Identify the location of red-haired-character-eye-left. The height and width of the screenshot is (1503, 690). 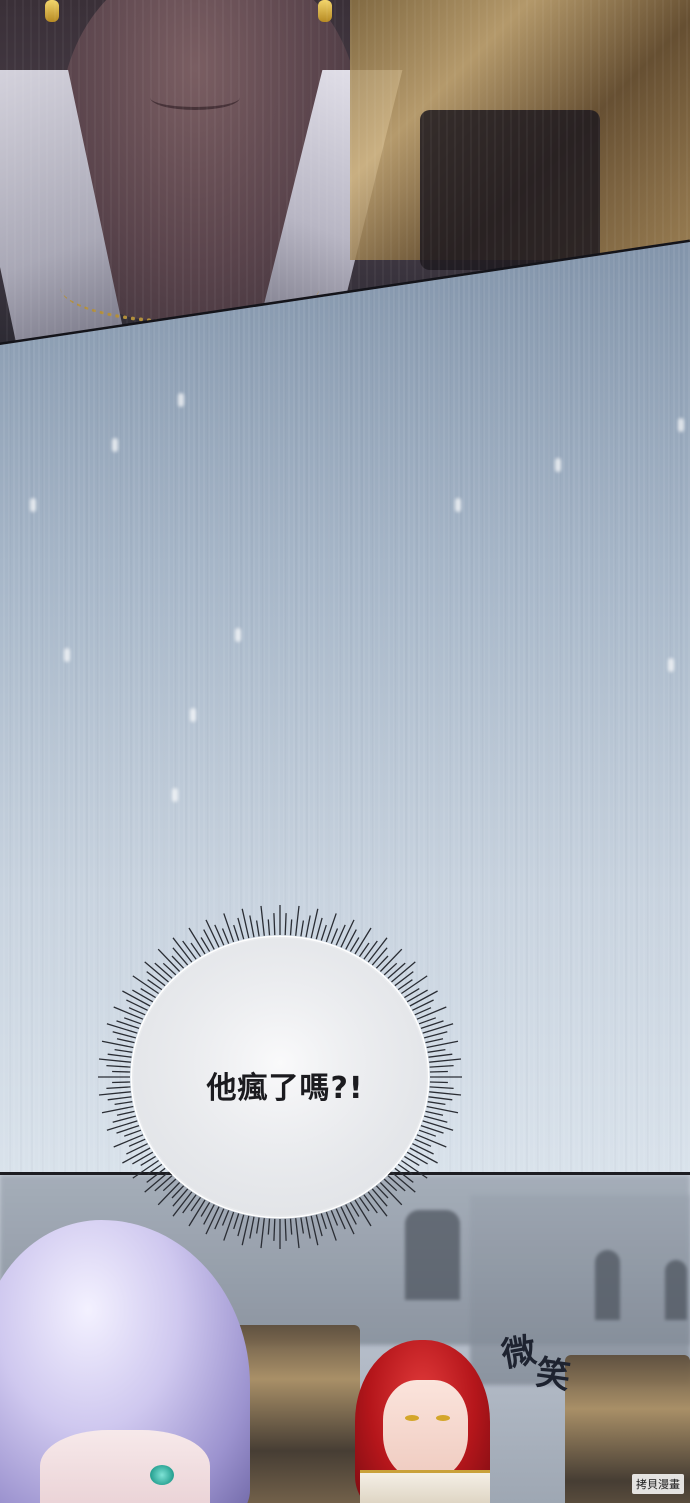
(412, 1418).